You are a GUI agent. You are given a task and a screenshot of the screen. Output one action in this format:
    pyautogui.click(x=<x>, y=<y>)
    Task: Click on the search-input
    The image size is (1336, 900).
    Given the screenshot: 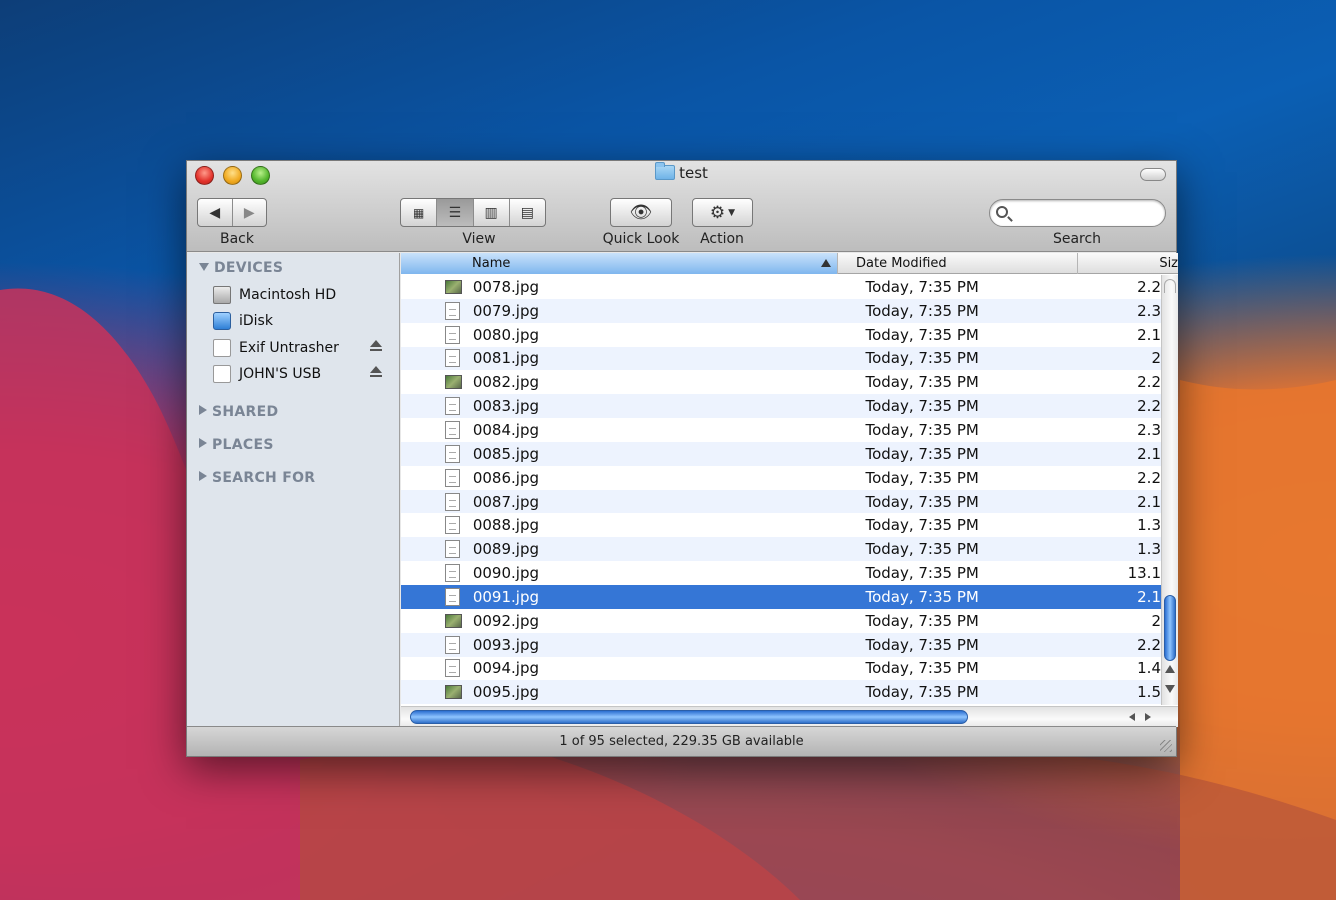 What is the action you would take?
    pyautogui.click(x=1088, y=213)
    